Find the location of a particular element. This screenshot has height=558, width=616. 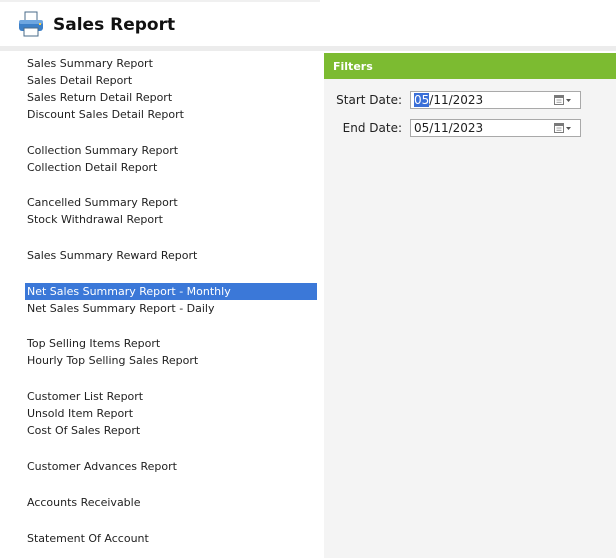

report-item-collection-detail: Collection Detail Report is located at coordinates (171, 167).